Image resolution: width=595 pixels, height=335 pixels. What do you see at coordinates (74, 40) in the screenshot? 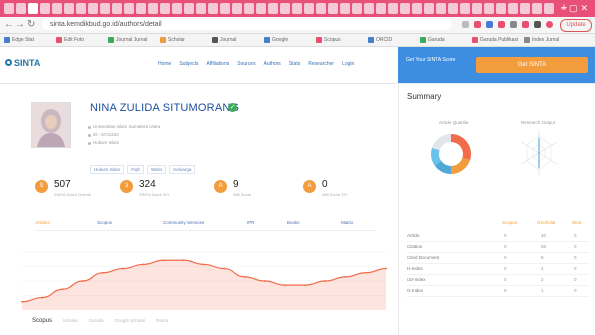
I see `bookmark-item: Edit Foto` at bounding box center [74, 40].